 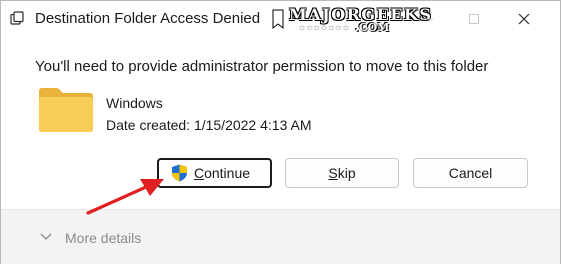 What do you see at coordinates (324, 28) in the screenshot?
I see `watermark-stars: ★★★★★★★` at bounding box center [324, 28].